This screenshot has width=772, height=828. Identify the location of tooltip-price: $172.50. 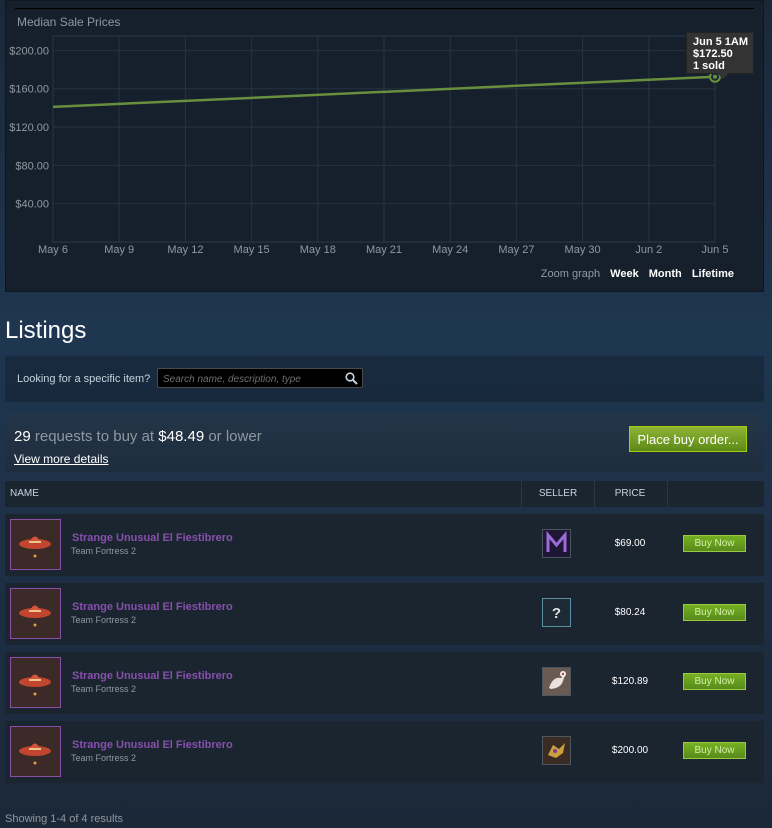
(713, 54).